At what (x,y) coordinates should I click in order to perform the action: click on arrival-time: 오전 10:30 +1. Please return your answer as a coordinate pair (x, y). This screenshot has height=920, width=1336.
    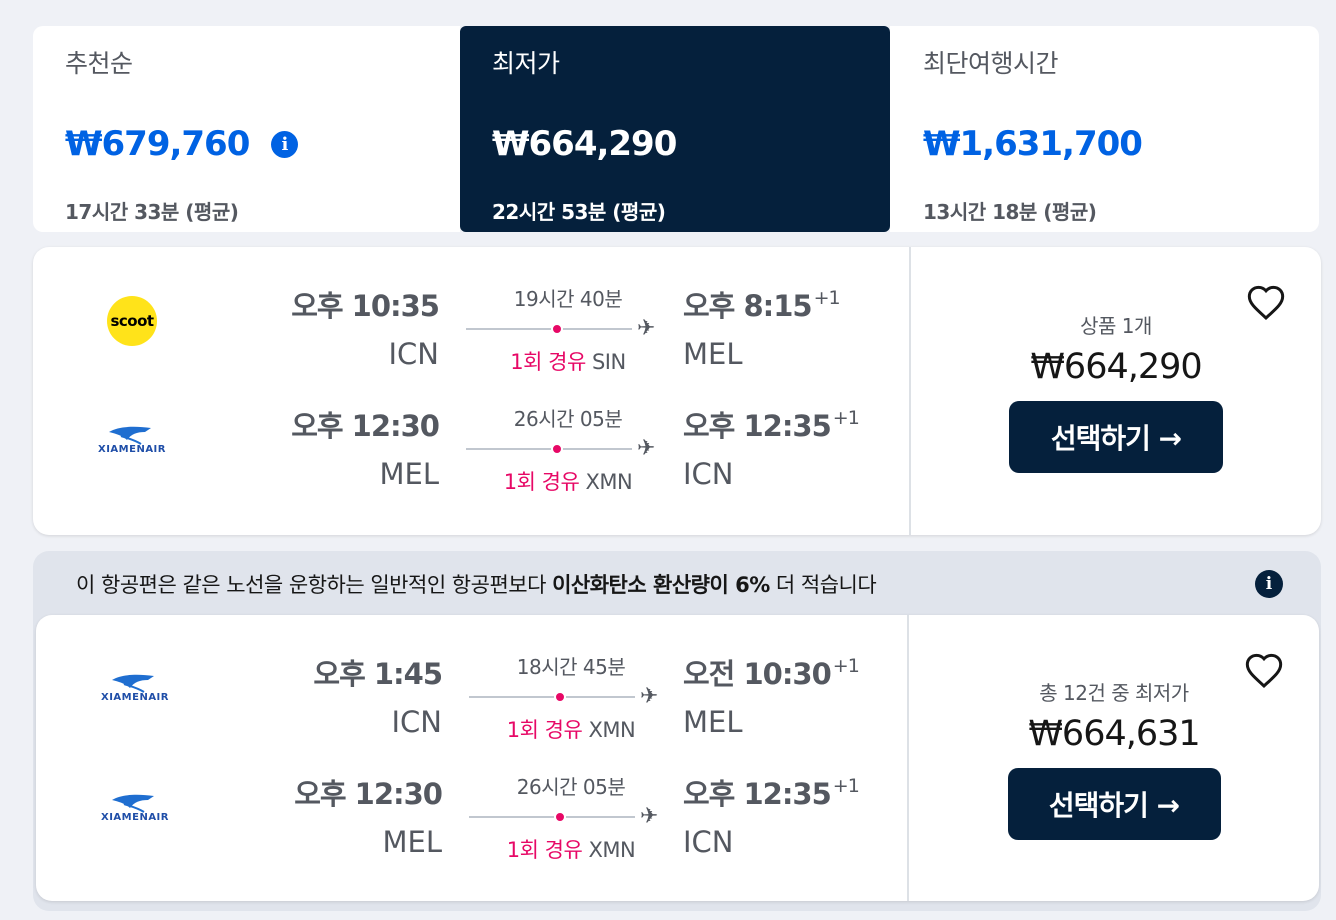
    Looking at the image, I should click on (771, 672).